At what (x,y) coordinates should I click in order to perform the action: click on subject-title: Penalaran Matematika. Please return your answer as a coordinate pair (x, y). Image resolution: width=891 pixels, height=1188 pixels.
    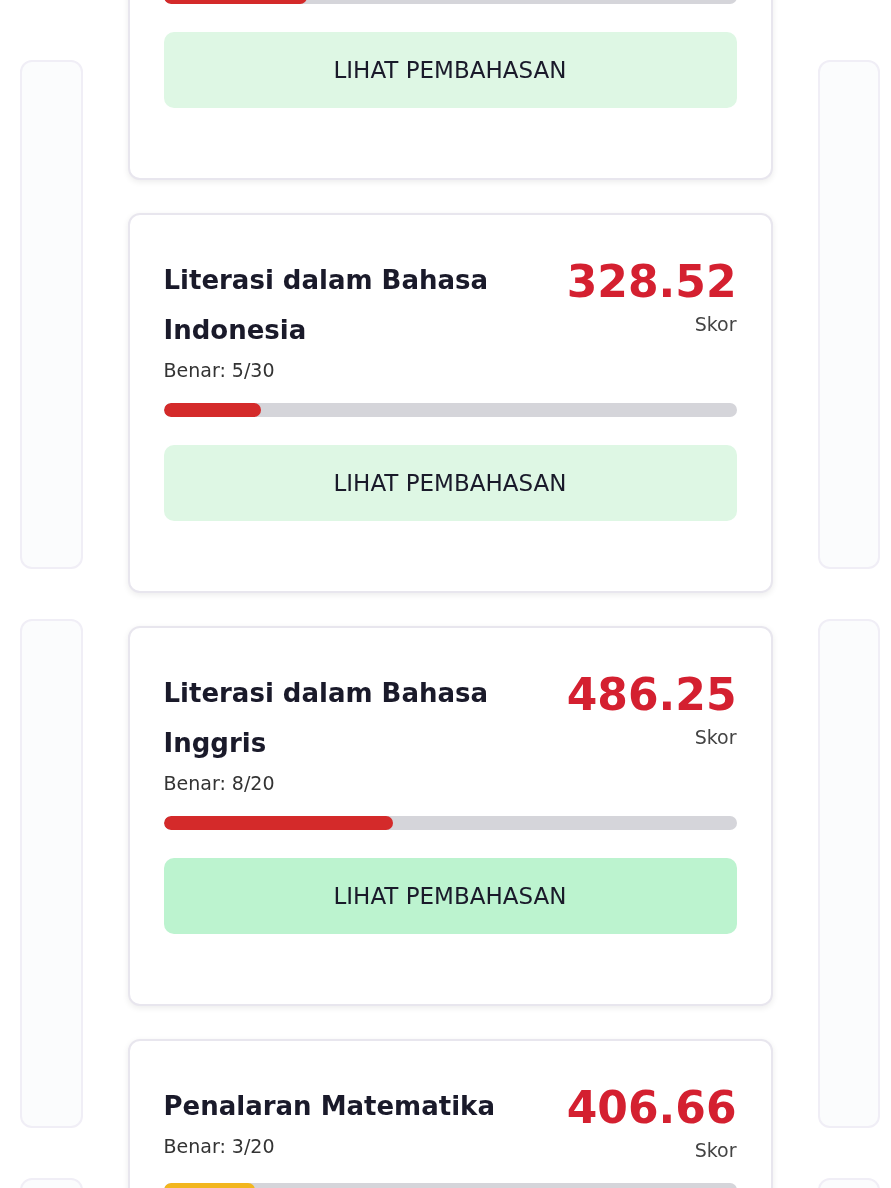
    Looking at the image, I should click on (329, 1106).